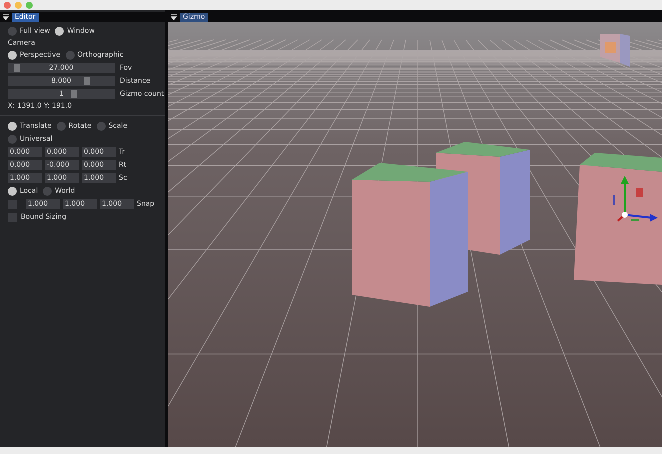 The width and height of the screenshot is (662, 454). Describe the element at coordinates (635, 199) in the screenshot. I see `transform-gizmo-icon` at that location.